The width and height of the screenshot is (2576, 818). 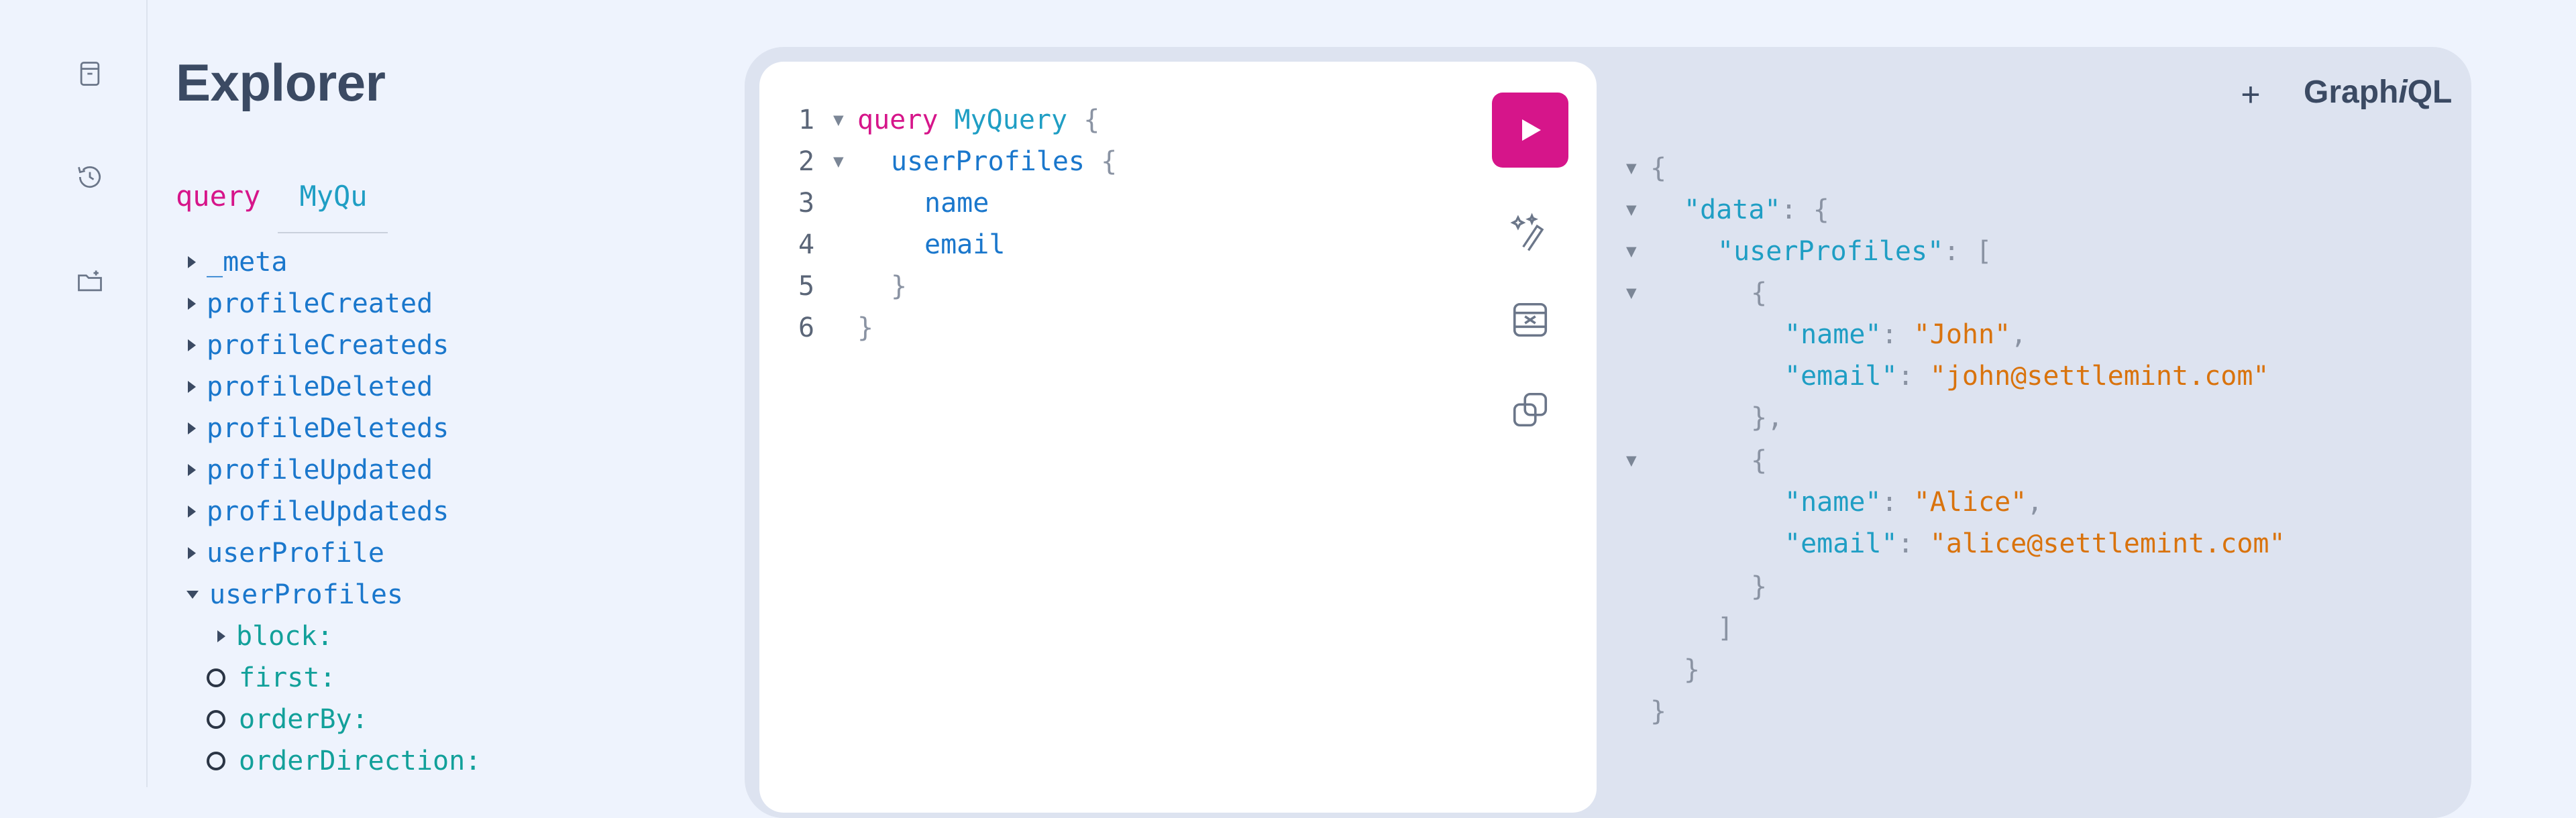 What do you see at coordinates (332, 197) in the screenshot?
I see `operation-name-input: MyQuery` at bounding box center [332, 197].